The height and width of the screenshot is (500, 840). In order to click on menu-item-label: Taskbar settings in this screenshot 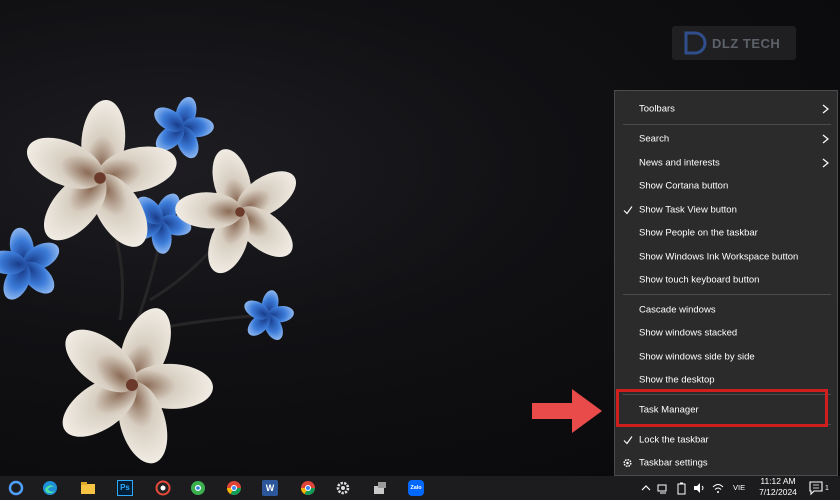, I will do `click(673, 462)`.